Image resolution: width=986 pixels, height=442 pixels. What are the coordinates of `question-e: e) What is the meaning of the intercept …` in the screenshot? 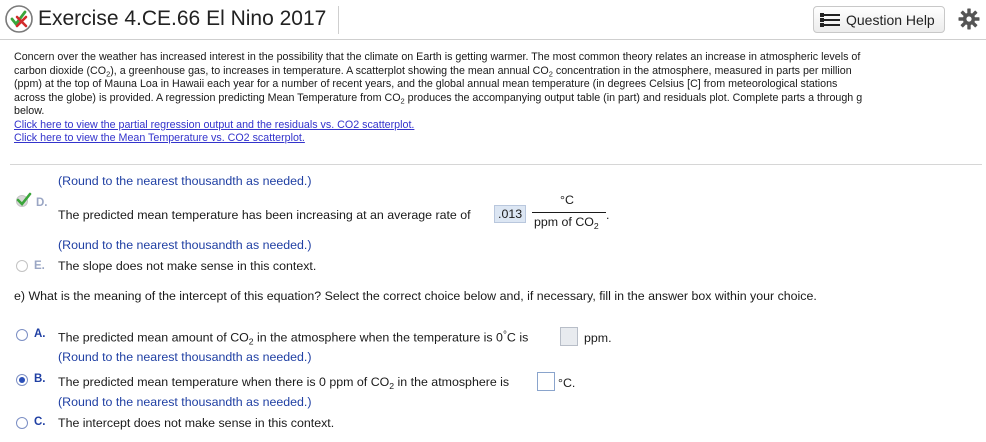 It's located at (415, 296).